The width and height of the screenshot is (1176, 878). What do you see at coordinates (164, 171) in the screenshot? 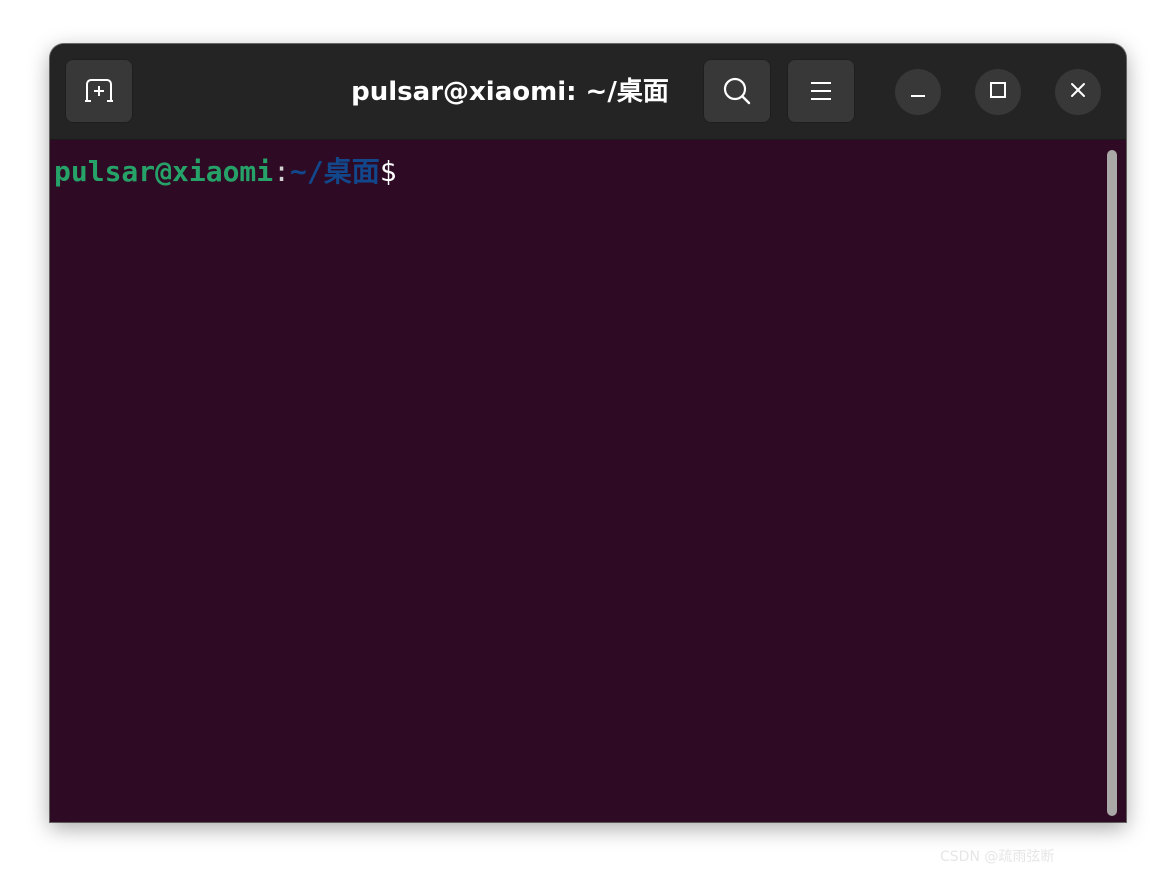
I see `prompt-user-host: pulsar@xiaomi` at bounding box center [164, 171].